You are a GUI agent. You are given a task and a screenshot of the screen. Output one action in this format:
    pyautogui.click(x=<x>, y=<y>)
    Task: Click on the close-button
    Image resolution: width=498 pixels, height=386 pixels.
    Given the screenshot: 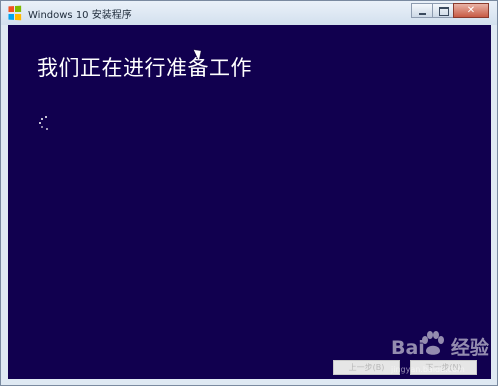 What is the action you would take?
    pyautogui.click(x=471, y=10)
    